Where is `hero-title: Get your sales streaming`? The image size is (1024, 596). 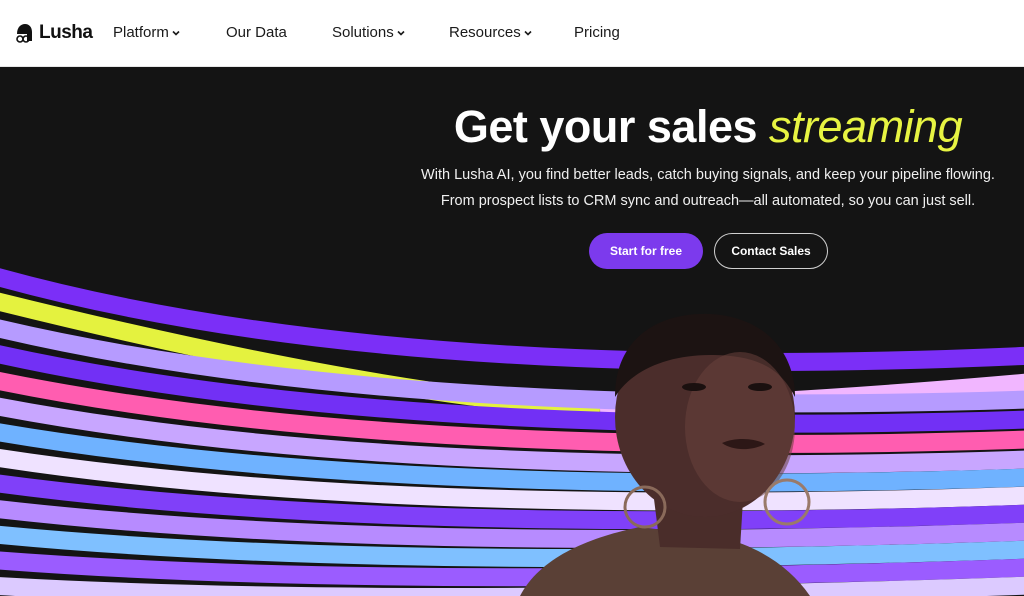
hero-title: Get your sales streaming is located at coordinates (708, 127).